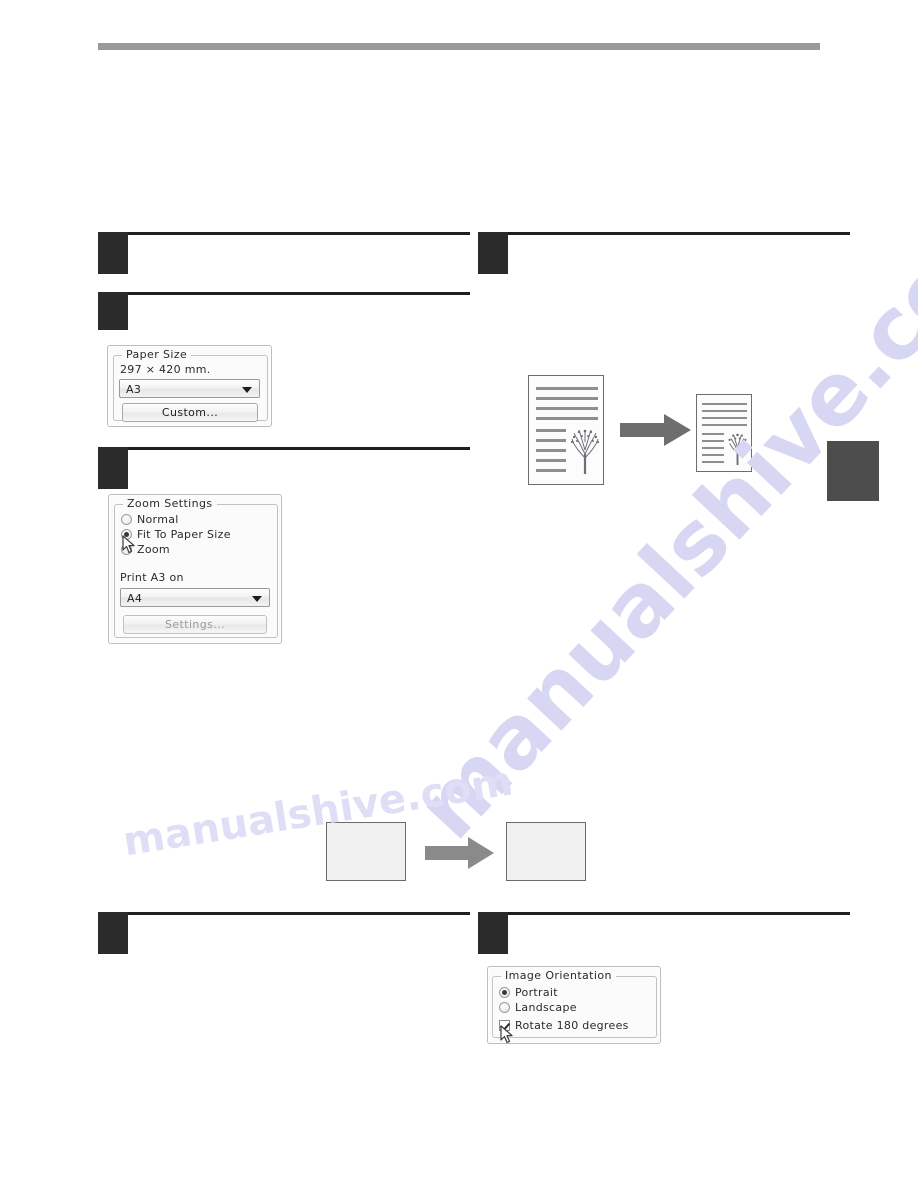 This screenshot has width=918, height=1188. Describe the element at coordinates (558, 975) in the screenshot. I see `image-orientation-group-label: Image Orientation` at that location.